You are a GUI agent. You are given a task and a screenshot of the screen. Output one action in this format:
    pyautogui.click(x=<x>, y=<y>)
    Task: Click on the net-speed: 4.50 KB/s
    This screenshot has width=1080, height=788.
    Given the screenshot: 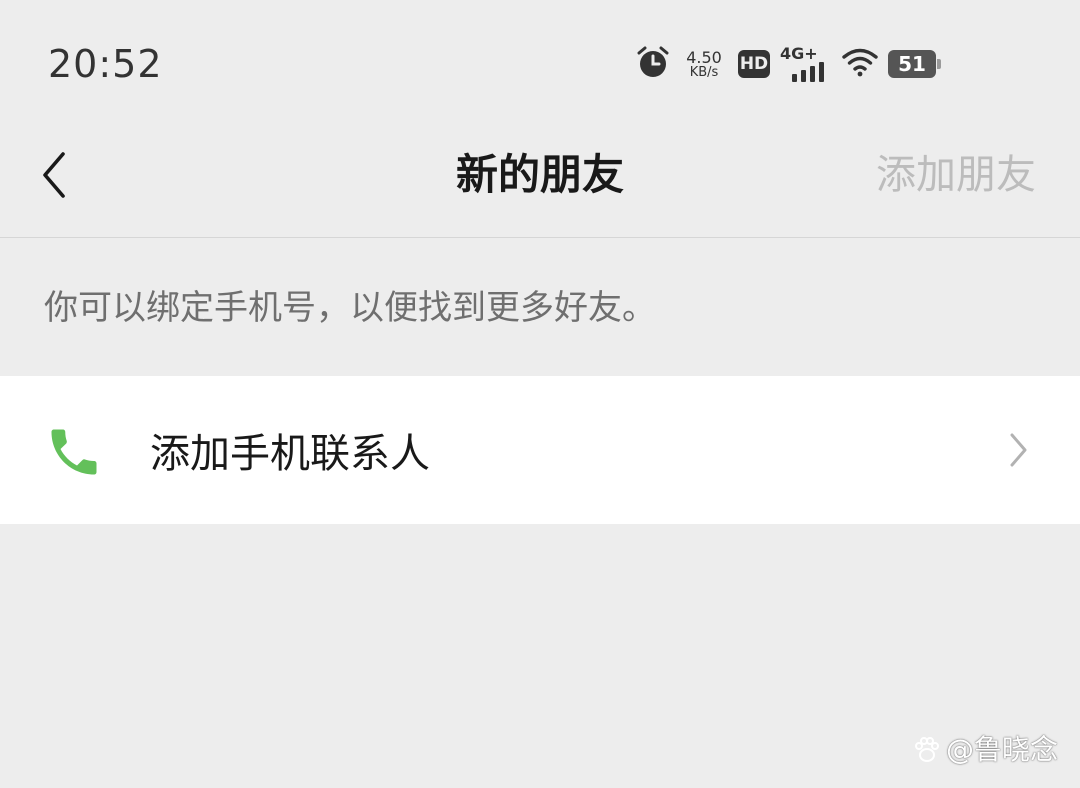 What is the action you would take?
    pyautogui.click(x=704, y=64)
    